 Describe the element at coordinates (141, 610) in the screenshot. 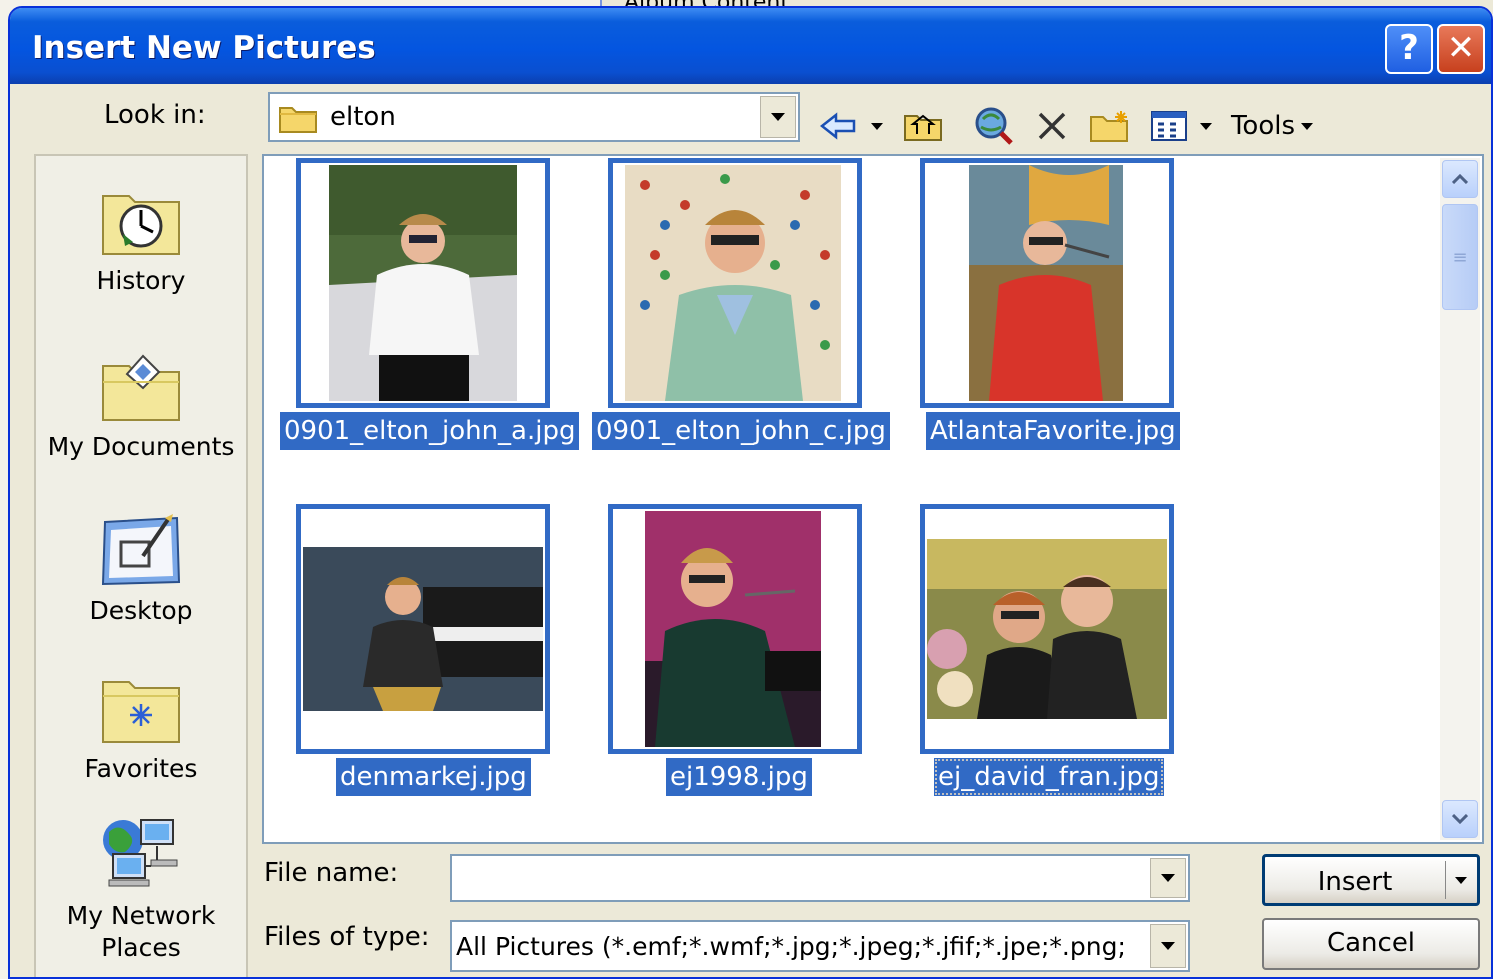

I see `place-label: Desktop` at that location.